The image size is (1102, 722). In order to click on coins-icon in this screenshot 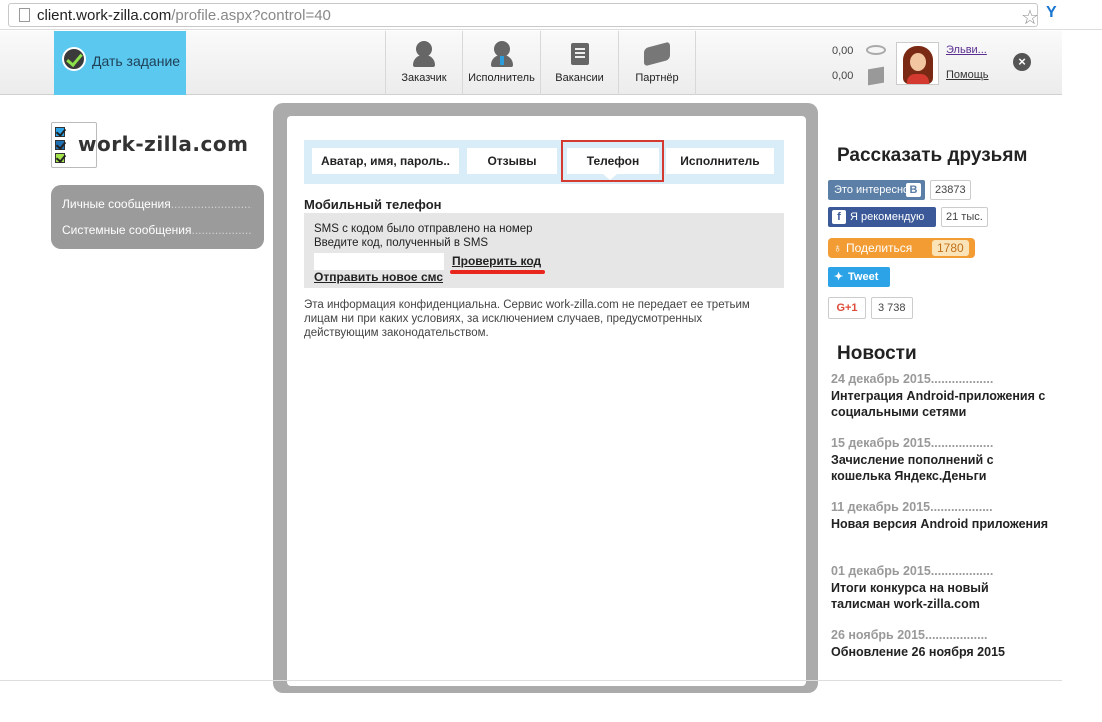, I will do `click(876, 50)`.